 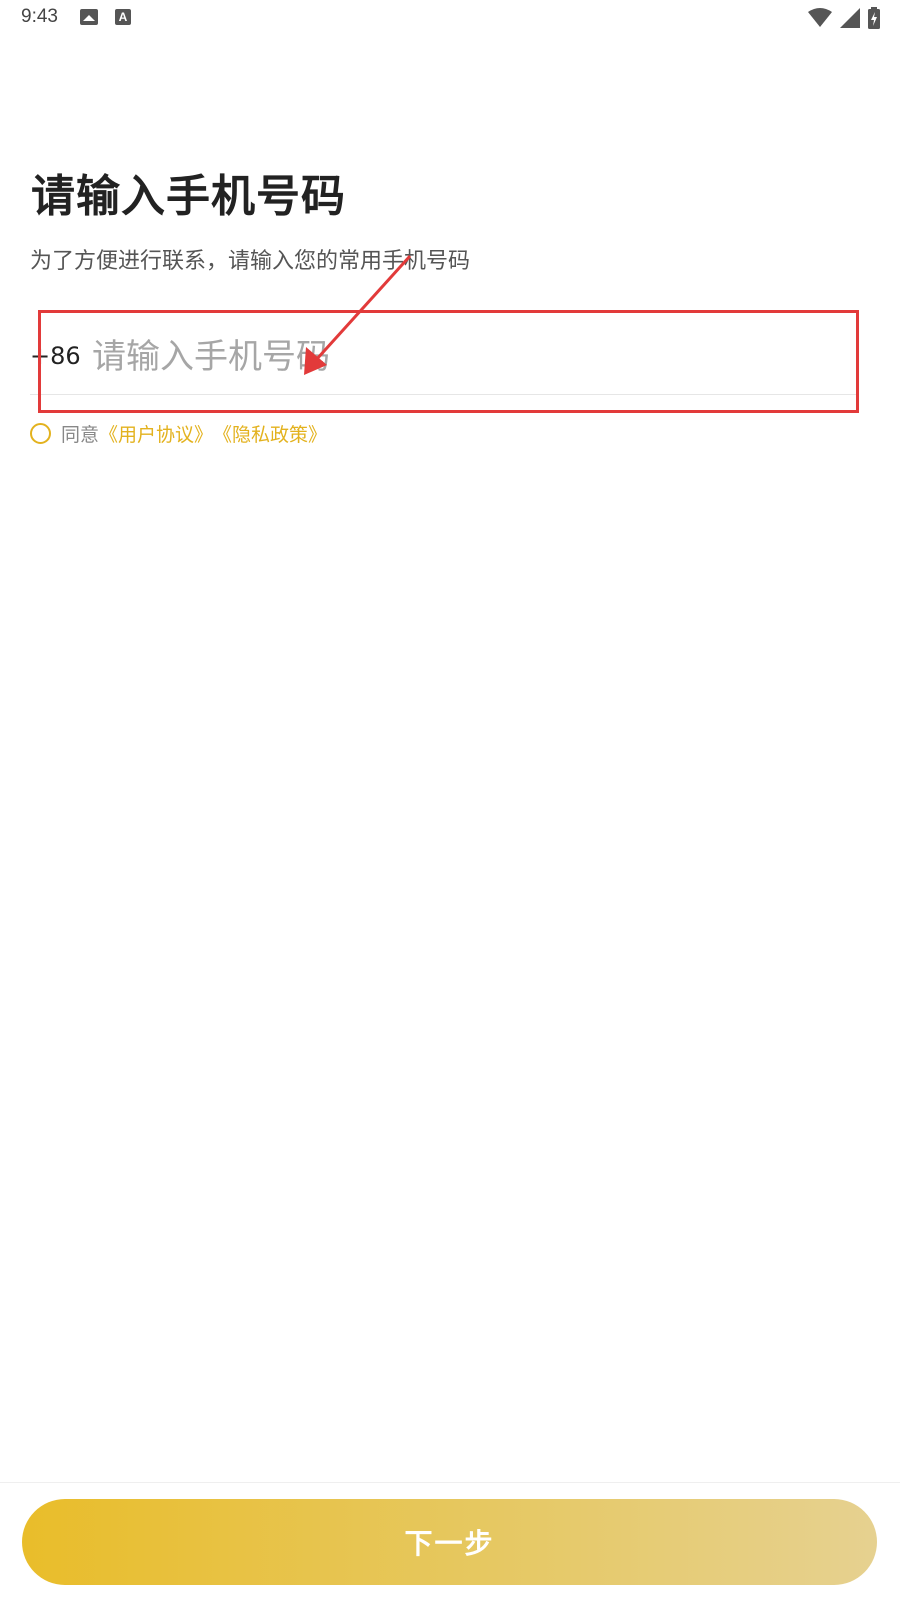 I want to click on font-icon: A, so click(x=123, y=17).